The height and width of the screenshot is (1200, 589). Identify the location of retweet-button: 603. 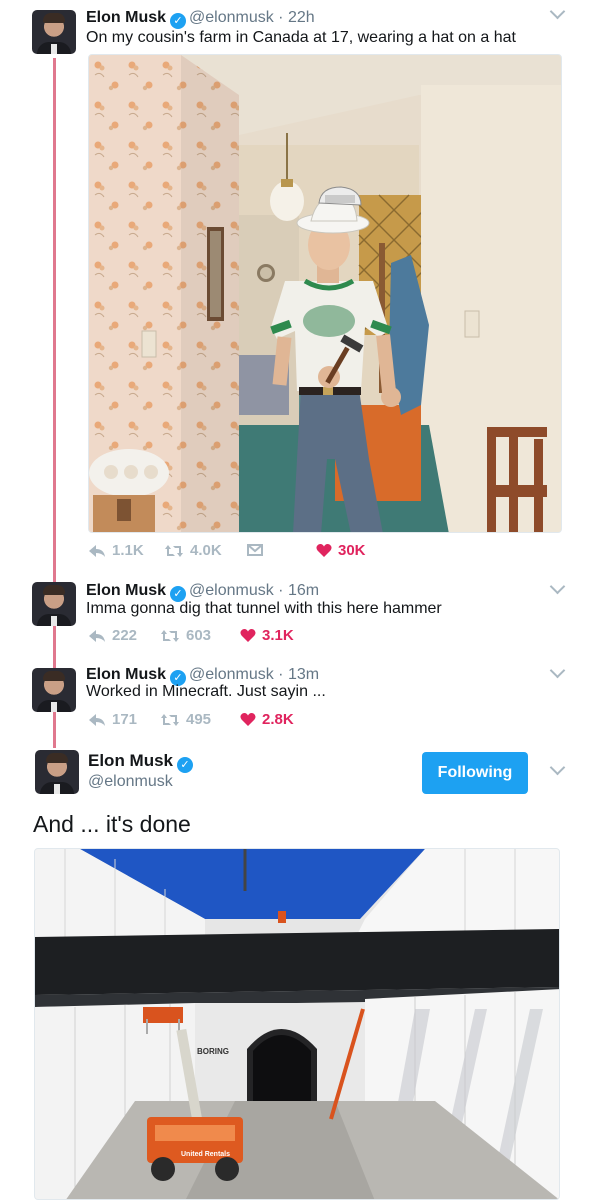
(185, 635).